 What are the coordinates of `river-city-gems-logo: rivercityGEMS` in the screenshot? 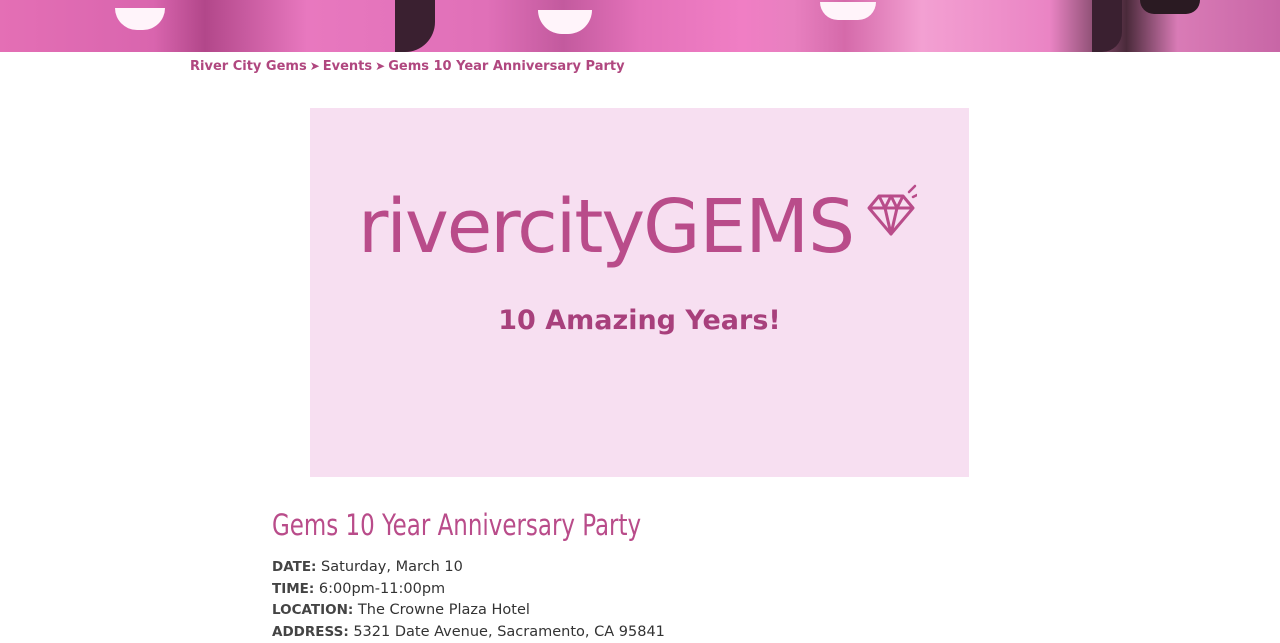 It's located at (606, 227).